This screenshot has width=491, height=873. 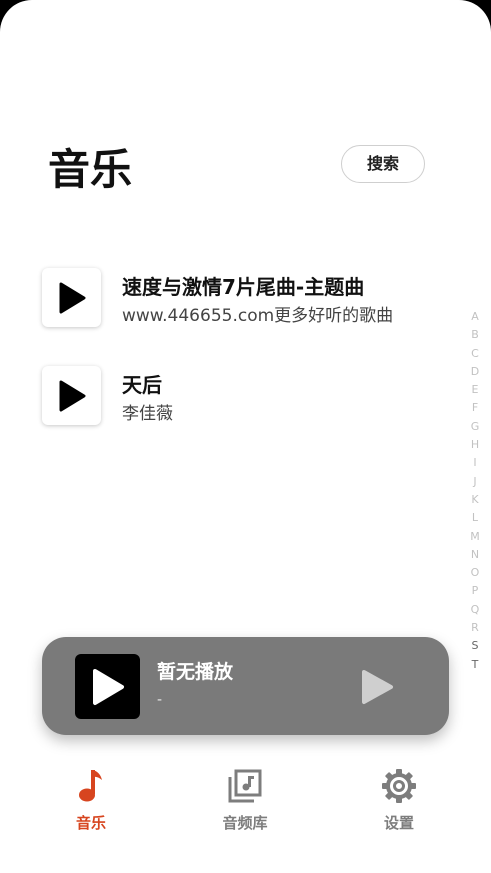 What do you see at coordinates (475, 335) in the screenshot?
I see `alpha-index-letter: B` at bounding box center [475, 335].